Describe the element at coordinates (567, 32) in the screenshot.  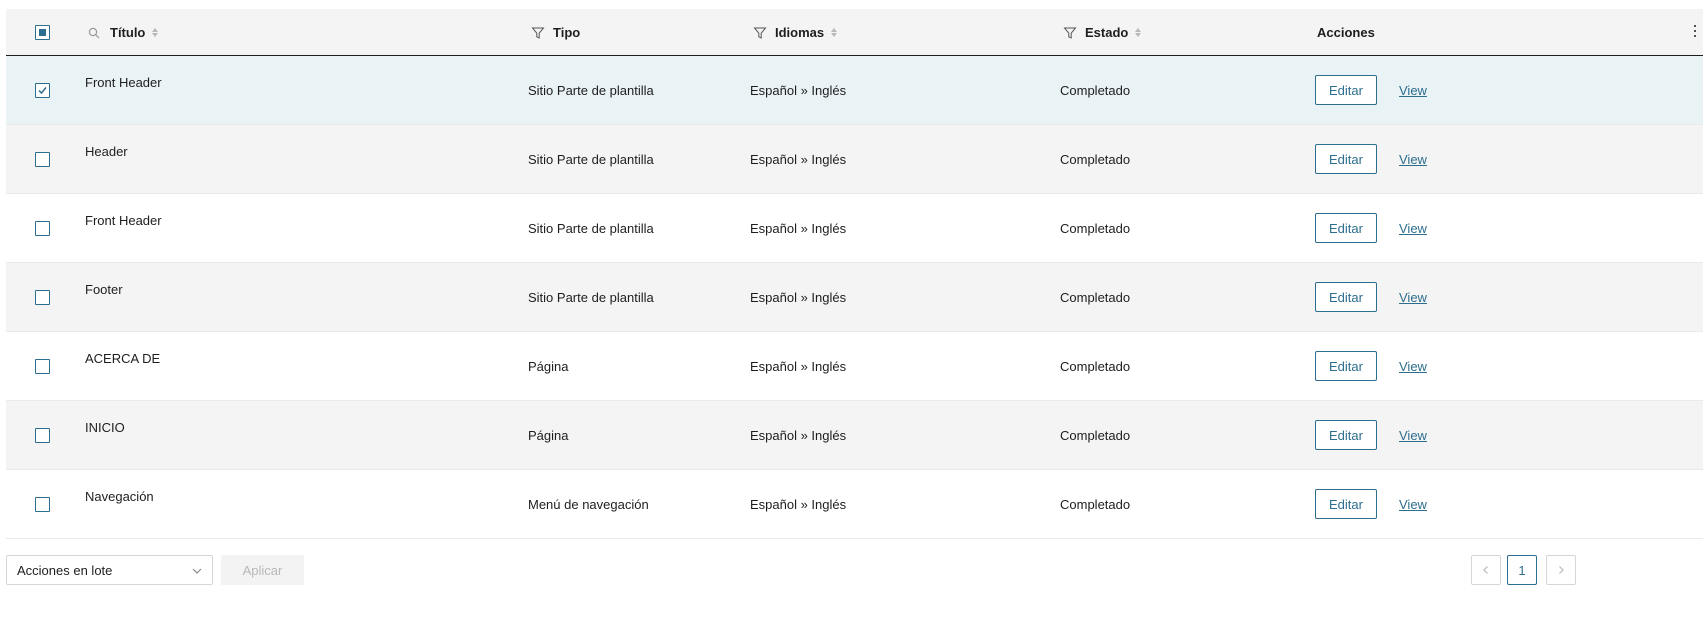
I see `column-type-label: Tipo` at that location.